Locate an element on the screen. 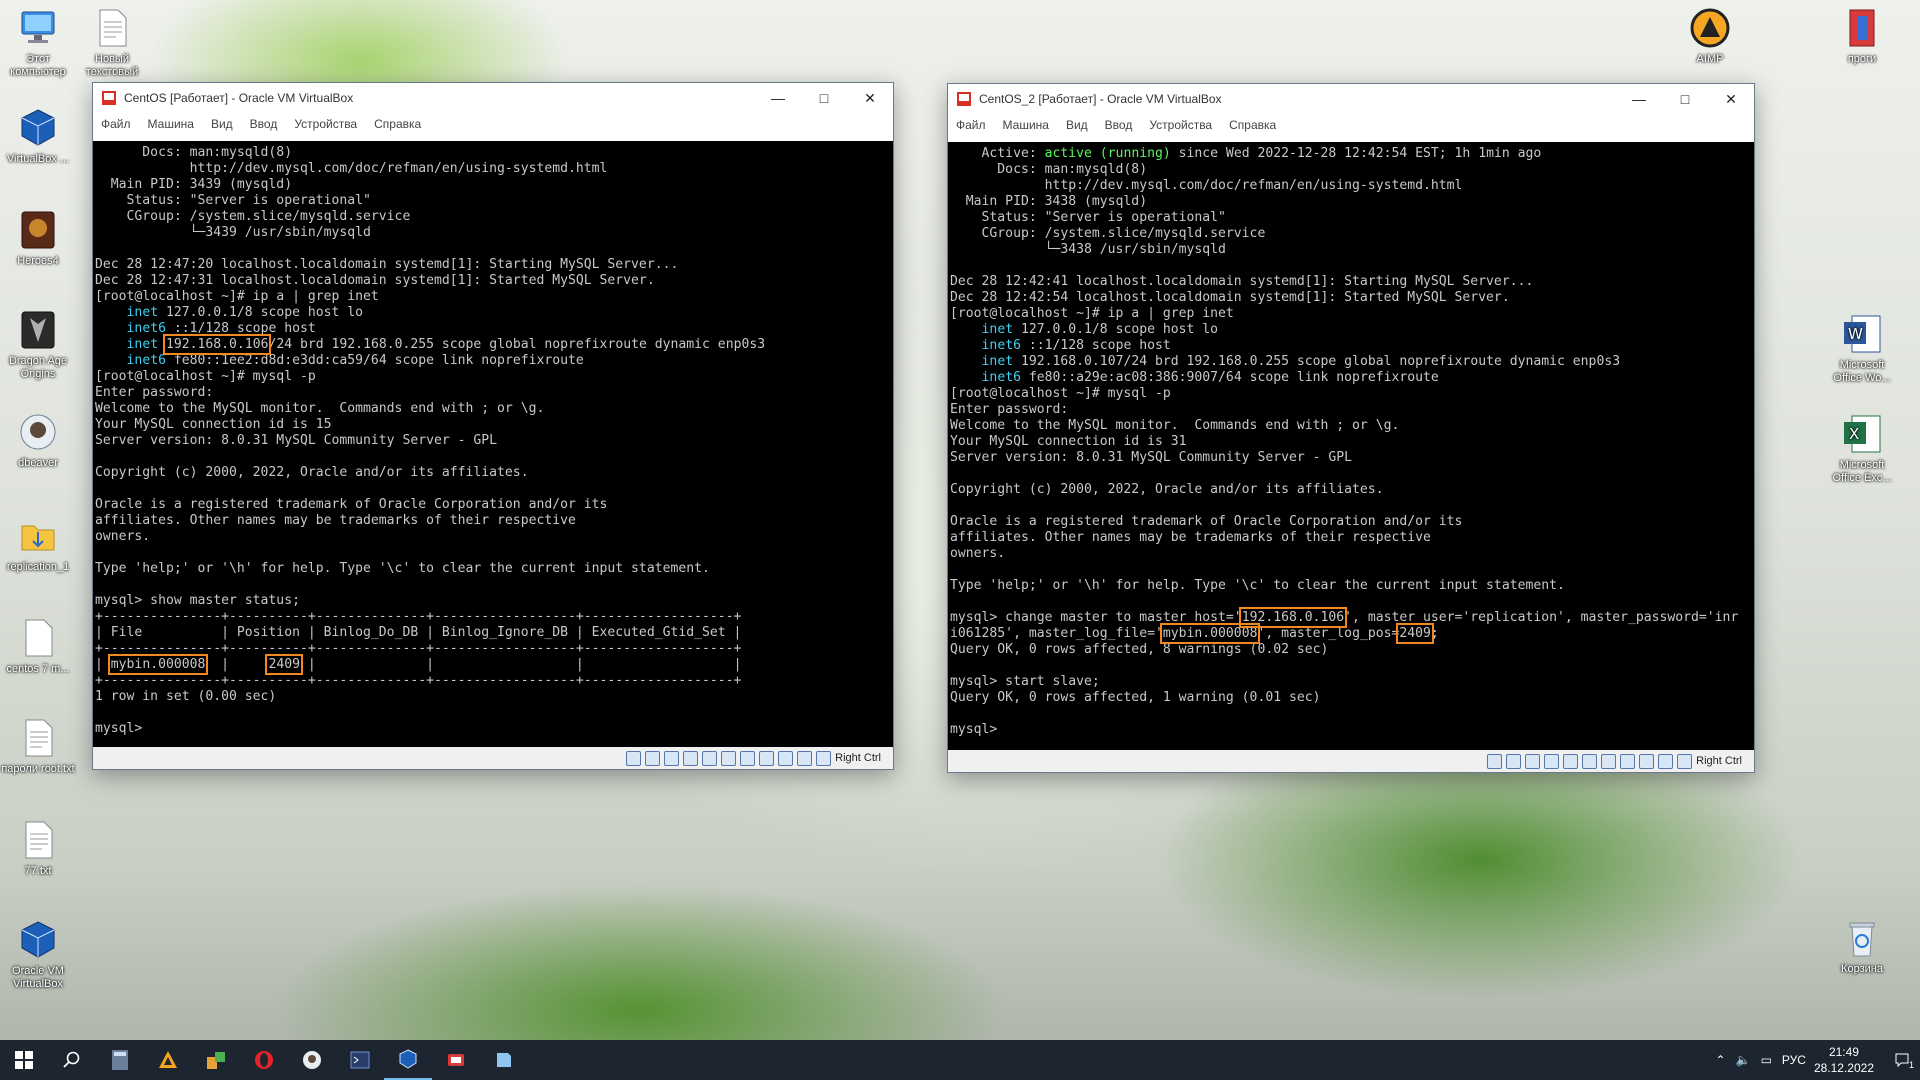 The image size is (1920, 1080). desktop-icon-new-text: Новый текстовый is located at coordinates (112, 42).